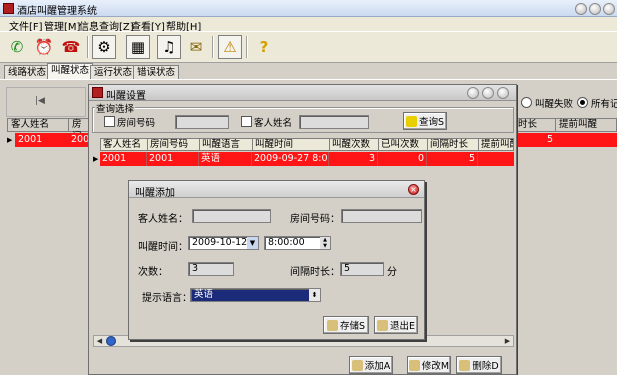 The height and width of the screenshot is (375, 617). What do you see at coordinates (382, 325) in the screenshot?
I see `exit-icon` at bounding box center [382, 325].